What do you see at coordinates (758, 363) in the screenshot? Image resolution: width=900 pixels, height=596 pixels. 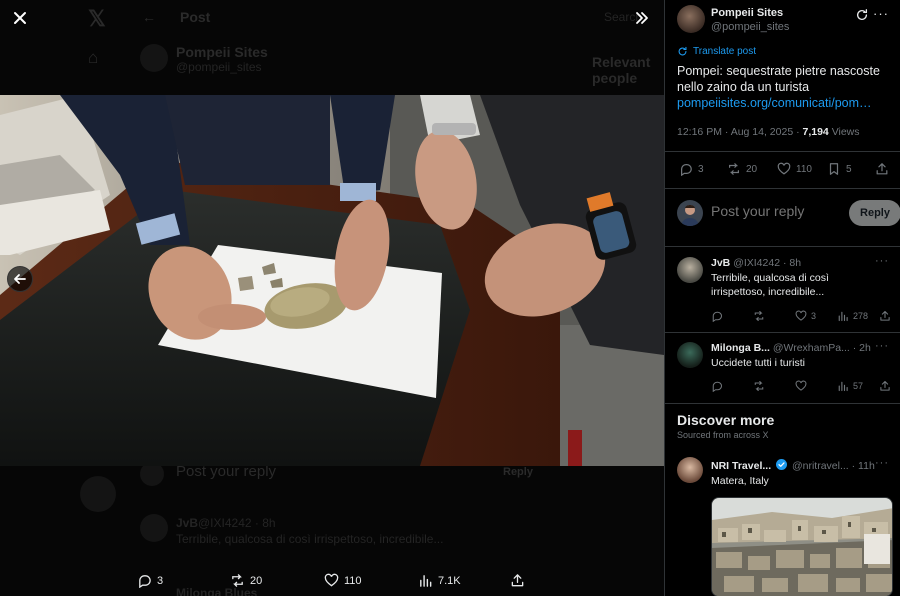 I see `reply-text: Uccidete tutti i turisti` at bounding box center [758, 363].